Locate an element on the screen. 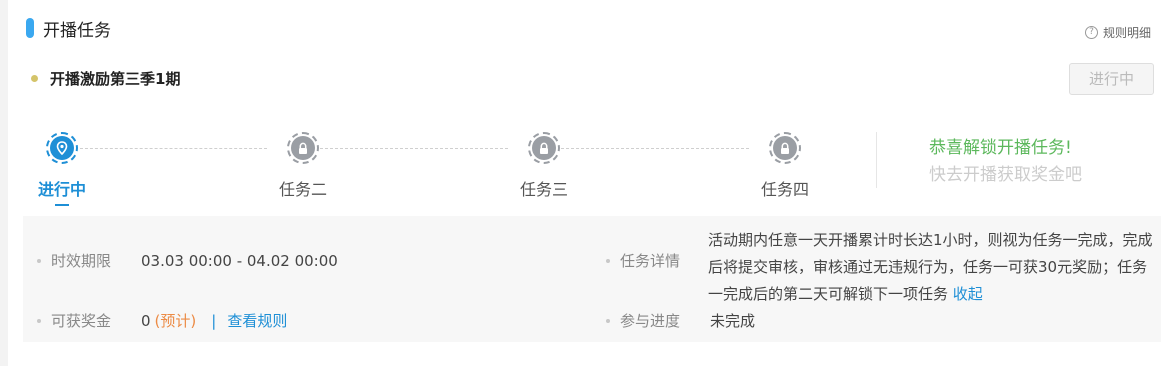  step-2: 任务二 is located at coordinates (303, 166).